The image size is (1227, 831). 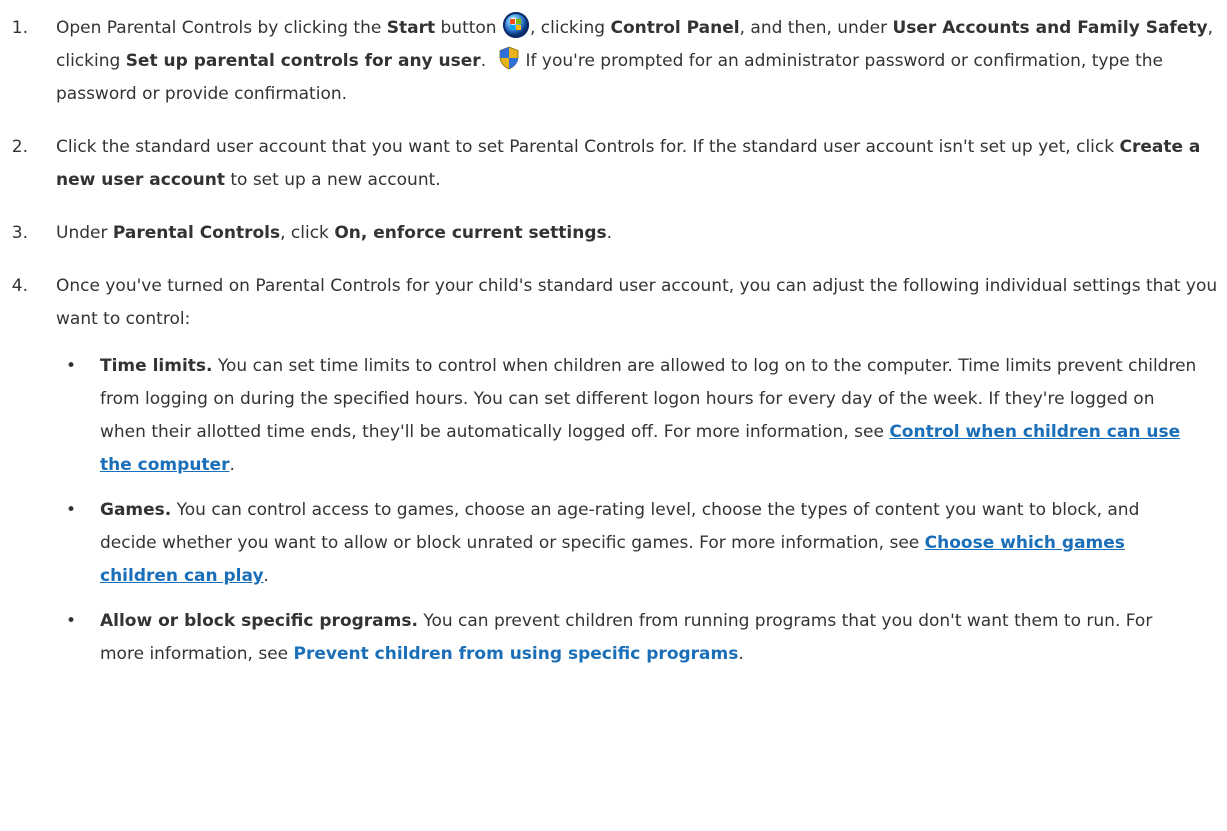 What do you see at coordinates (508, 58) in the screenshot?
I see `uac-shield-icon` at bounding box center [508, 58].